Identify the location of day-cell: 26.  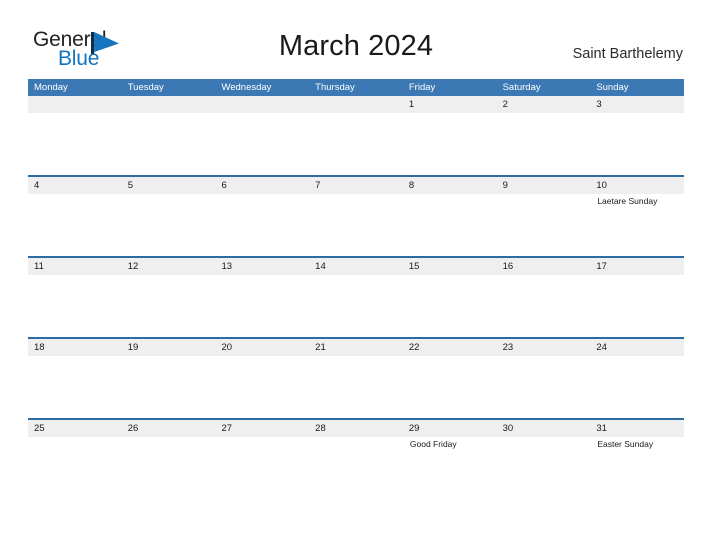
(168, 459).